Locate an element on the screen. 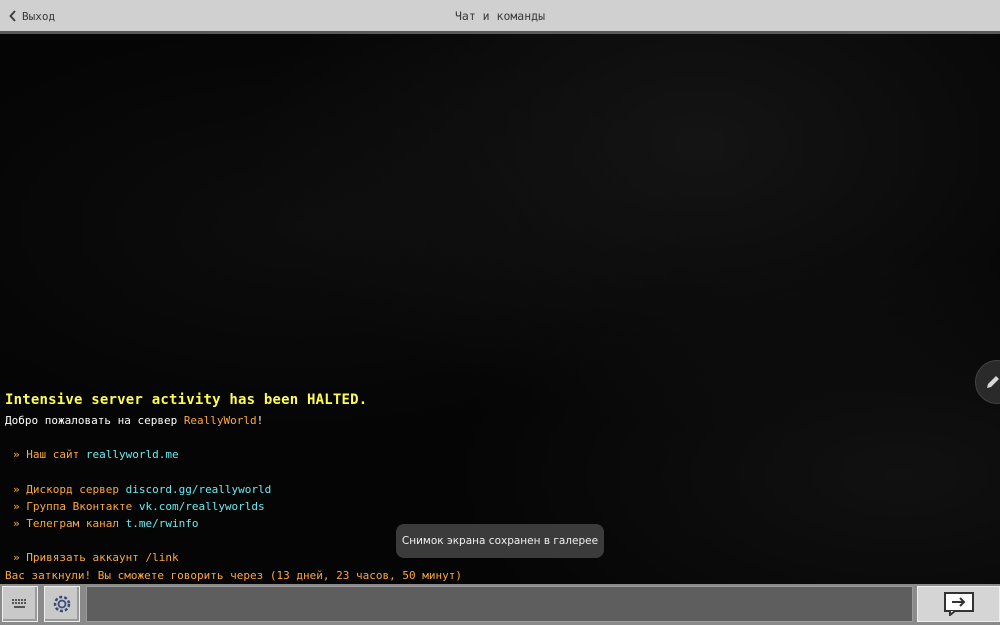  site-link: reallyworld.me is located at coordinates (132, 454).